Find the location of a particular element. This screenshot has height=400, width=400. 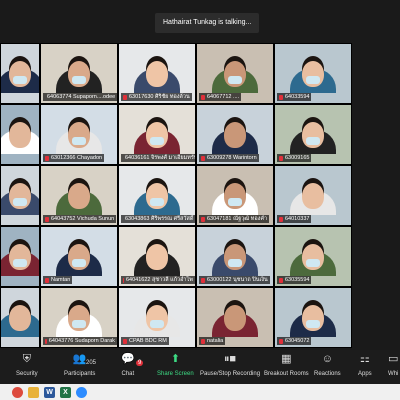

participant-name: natalia is located at coordinates (215, 341).